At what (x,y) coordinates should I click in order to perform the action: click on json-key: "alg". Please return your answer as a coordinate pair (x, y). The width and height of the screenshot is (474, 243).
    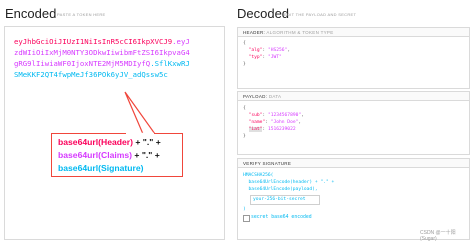
    Looking at the image, I should click on (255, 50).